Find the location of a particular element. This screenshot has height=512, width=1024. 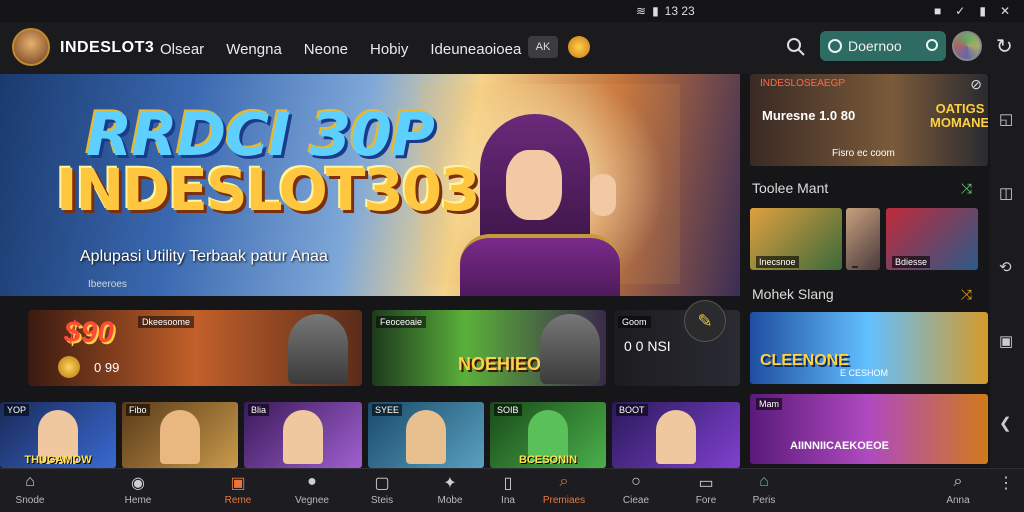

brand-logo is located at coordinates (31, 47).